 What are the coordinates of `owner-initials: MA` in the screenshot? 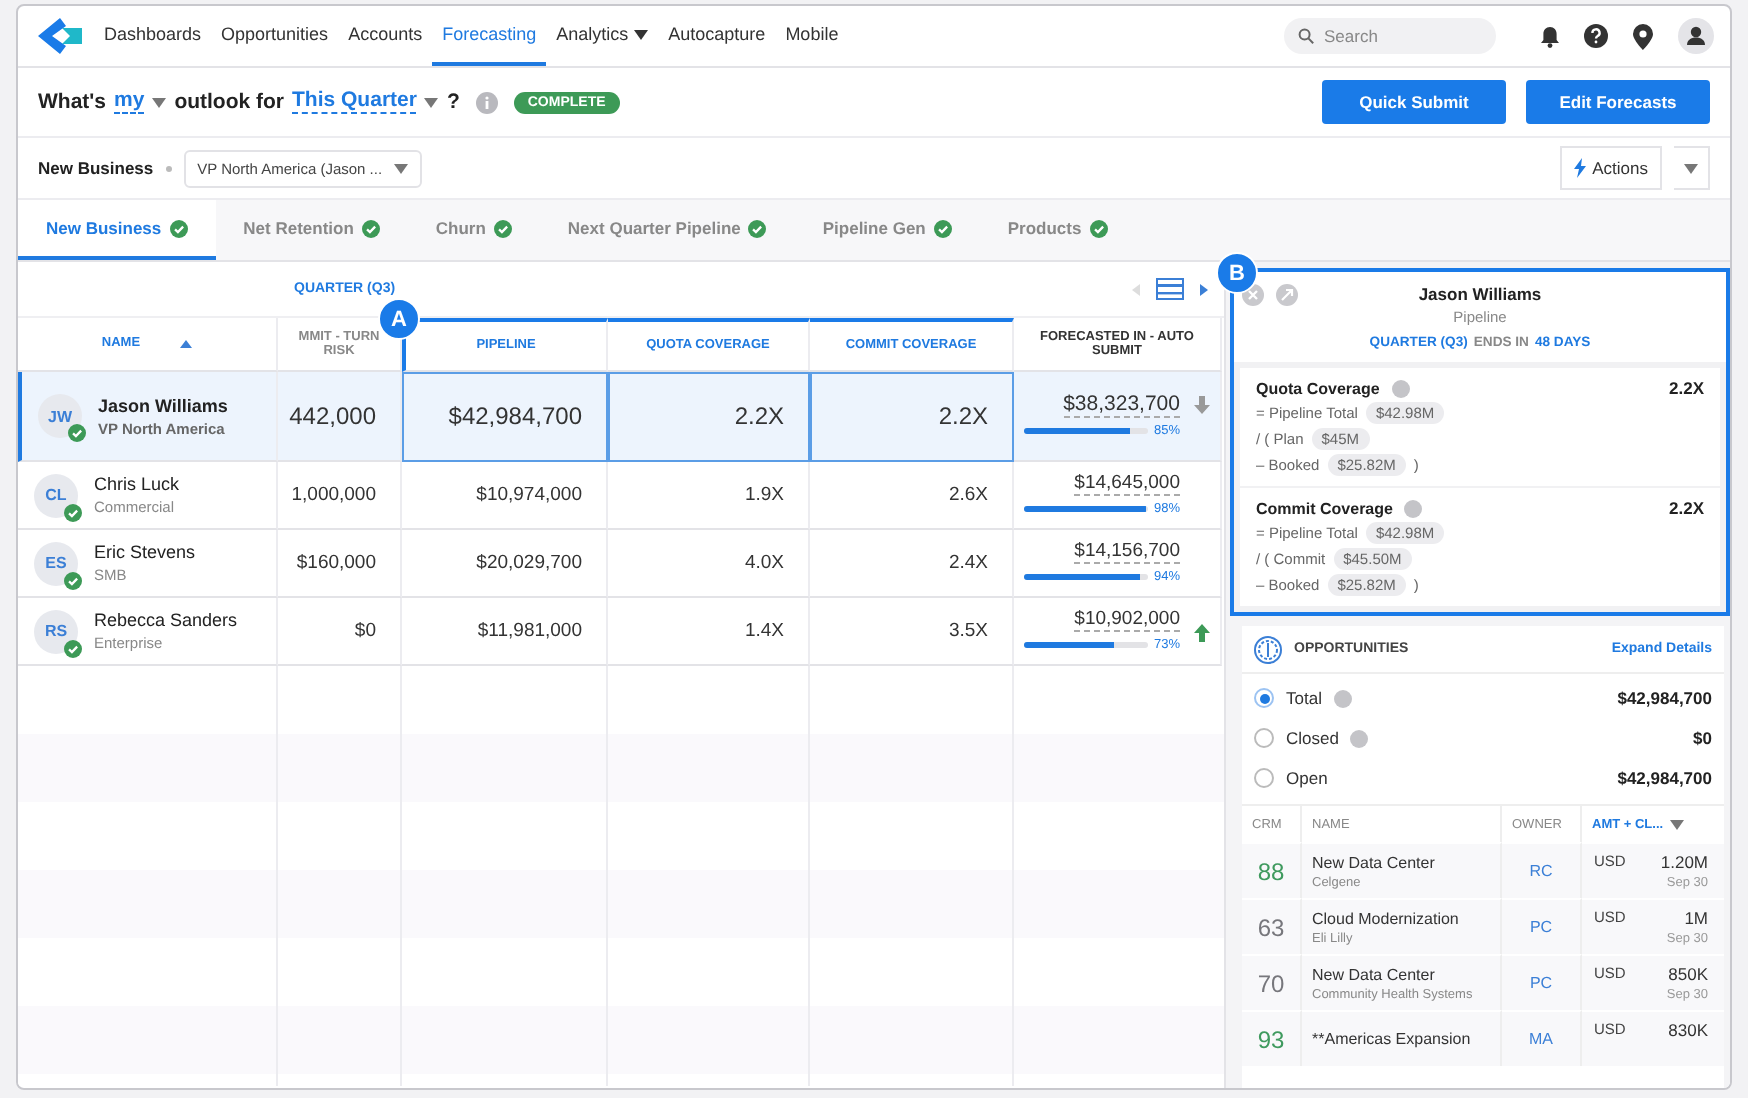 It's located at (1542, 1038).